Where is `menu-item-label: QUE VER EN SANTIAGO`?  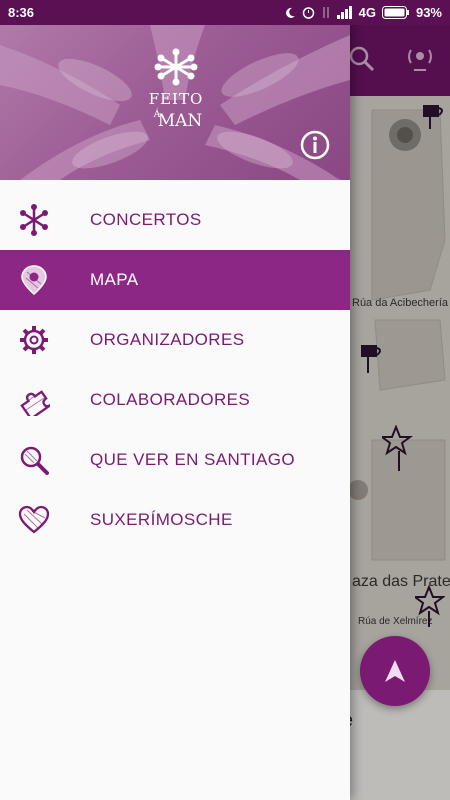
menu-item-label: QUE VER EN SANTIAGO is located at coordinates (193, 459).